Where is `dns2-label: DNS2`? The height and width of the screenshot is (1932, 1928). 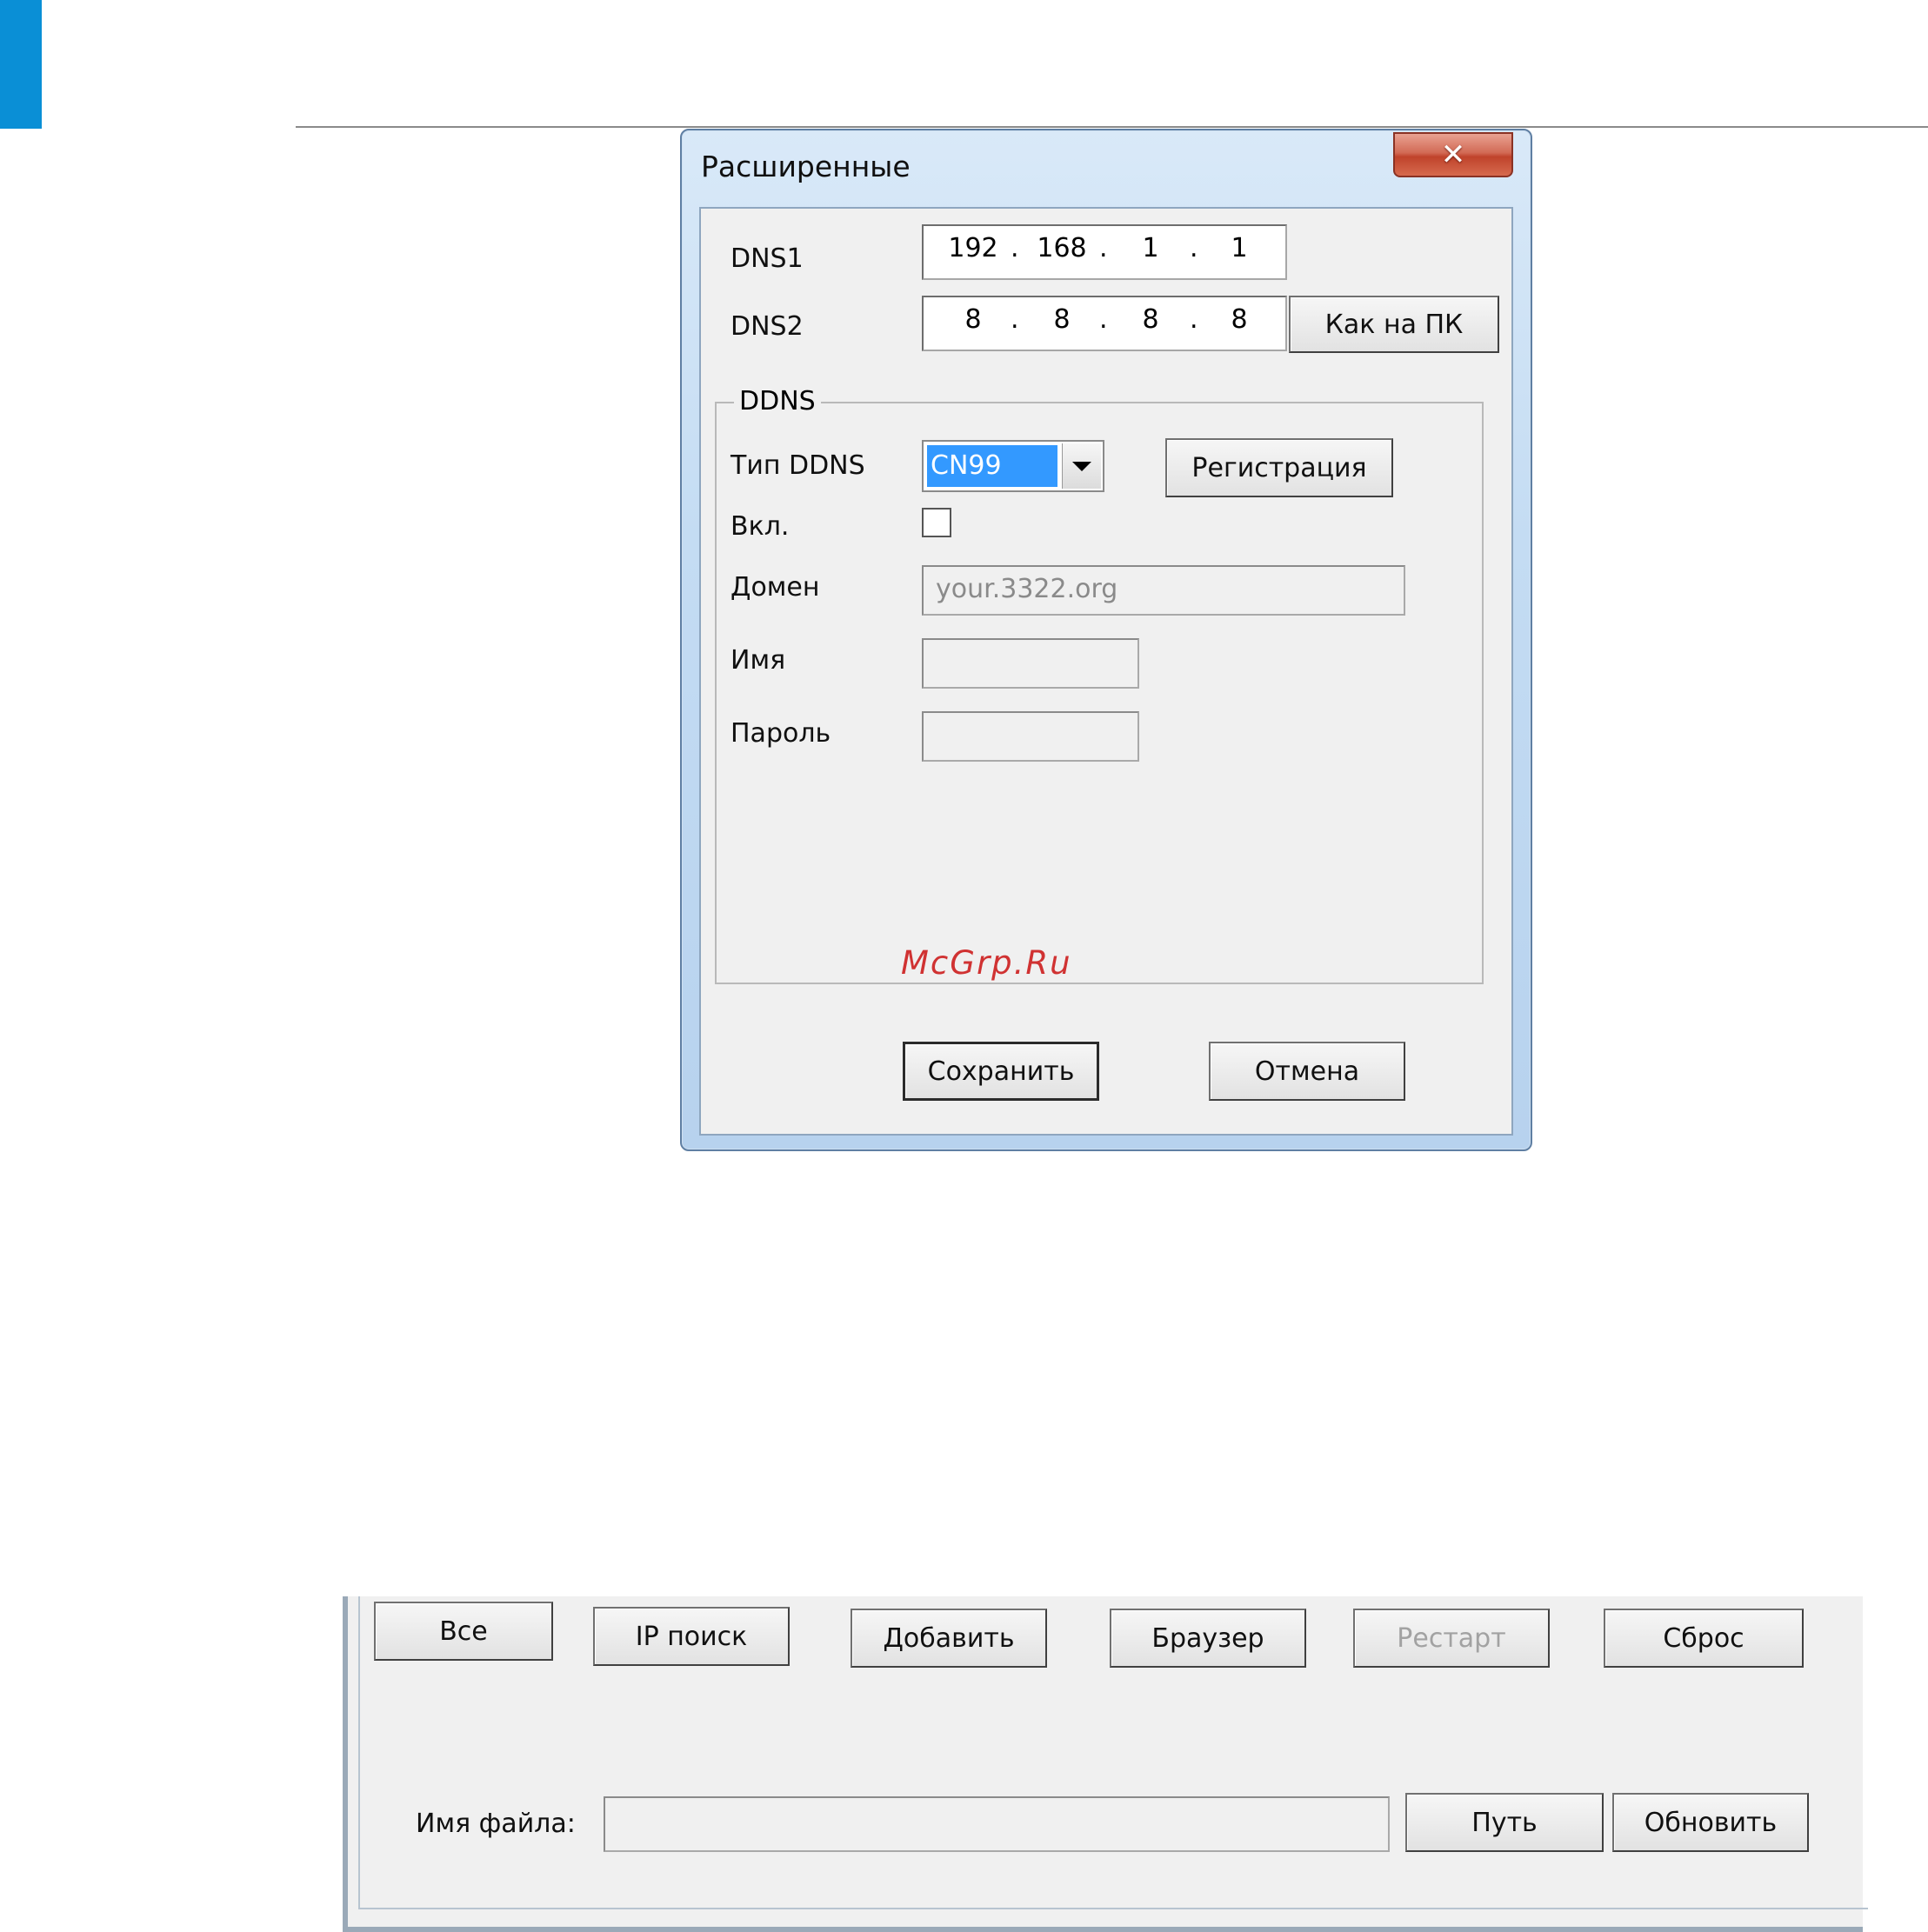
dns2-label: DNS2 is located at coordinates (767, 327).